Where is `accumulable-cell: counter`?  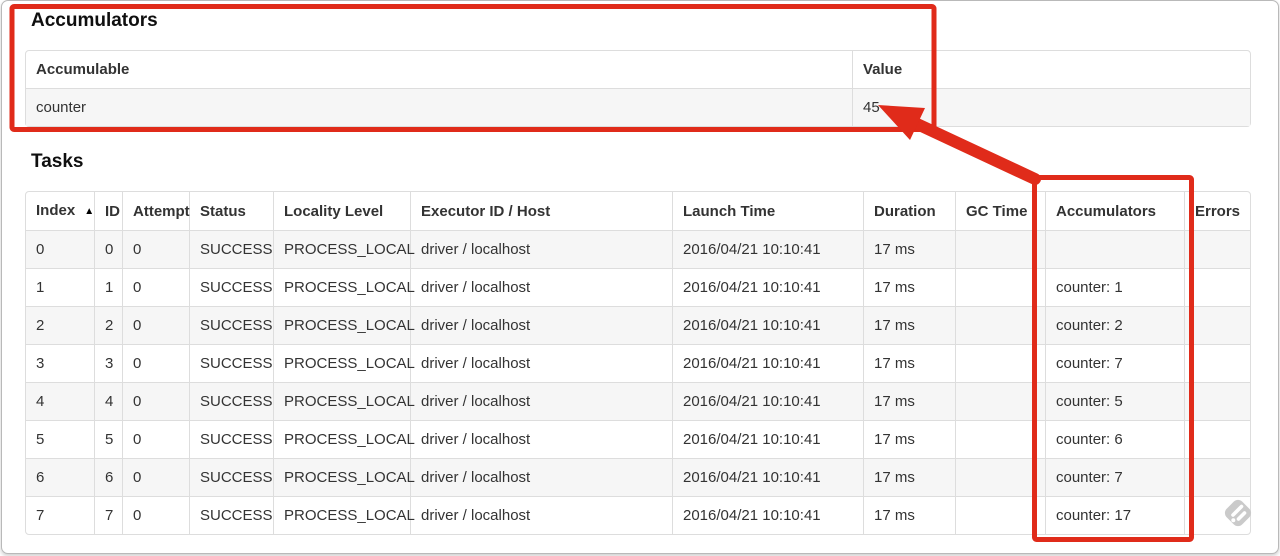
accumulable-cell: counter is located at coordinates (439, 107).